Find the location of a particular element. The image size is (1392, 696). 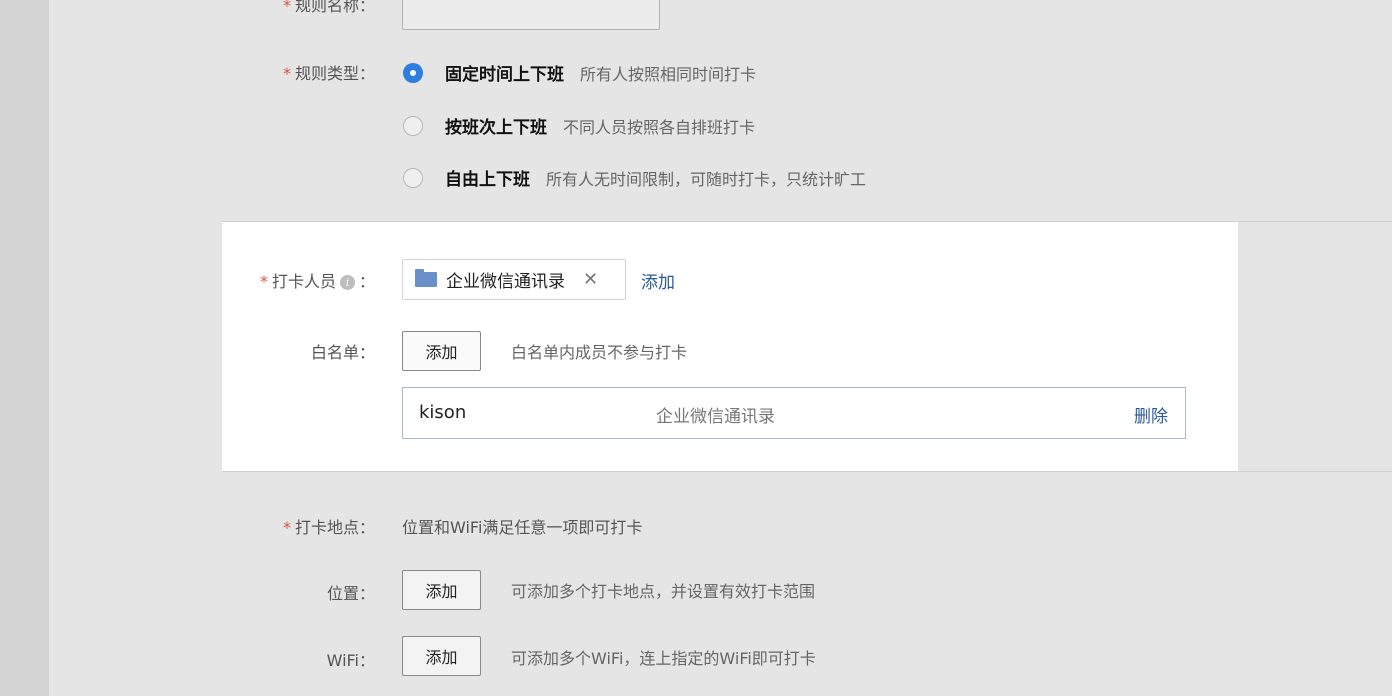

location-rule-desc: 位置和WiFi满足任意一项即可打卡 is located at coordinates (522, 527).